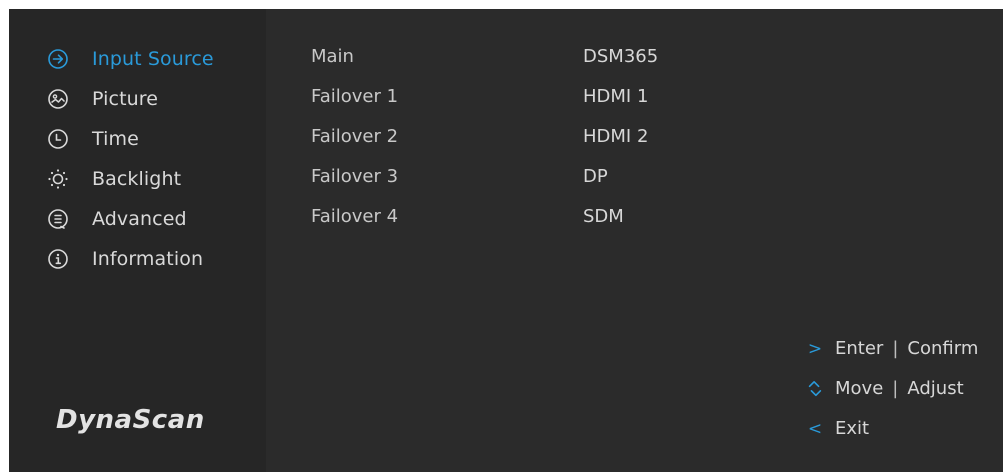 This screenshot has height=472, width=1008. I want to click on source-label-main: Main, so click(332, 57).